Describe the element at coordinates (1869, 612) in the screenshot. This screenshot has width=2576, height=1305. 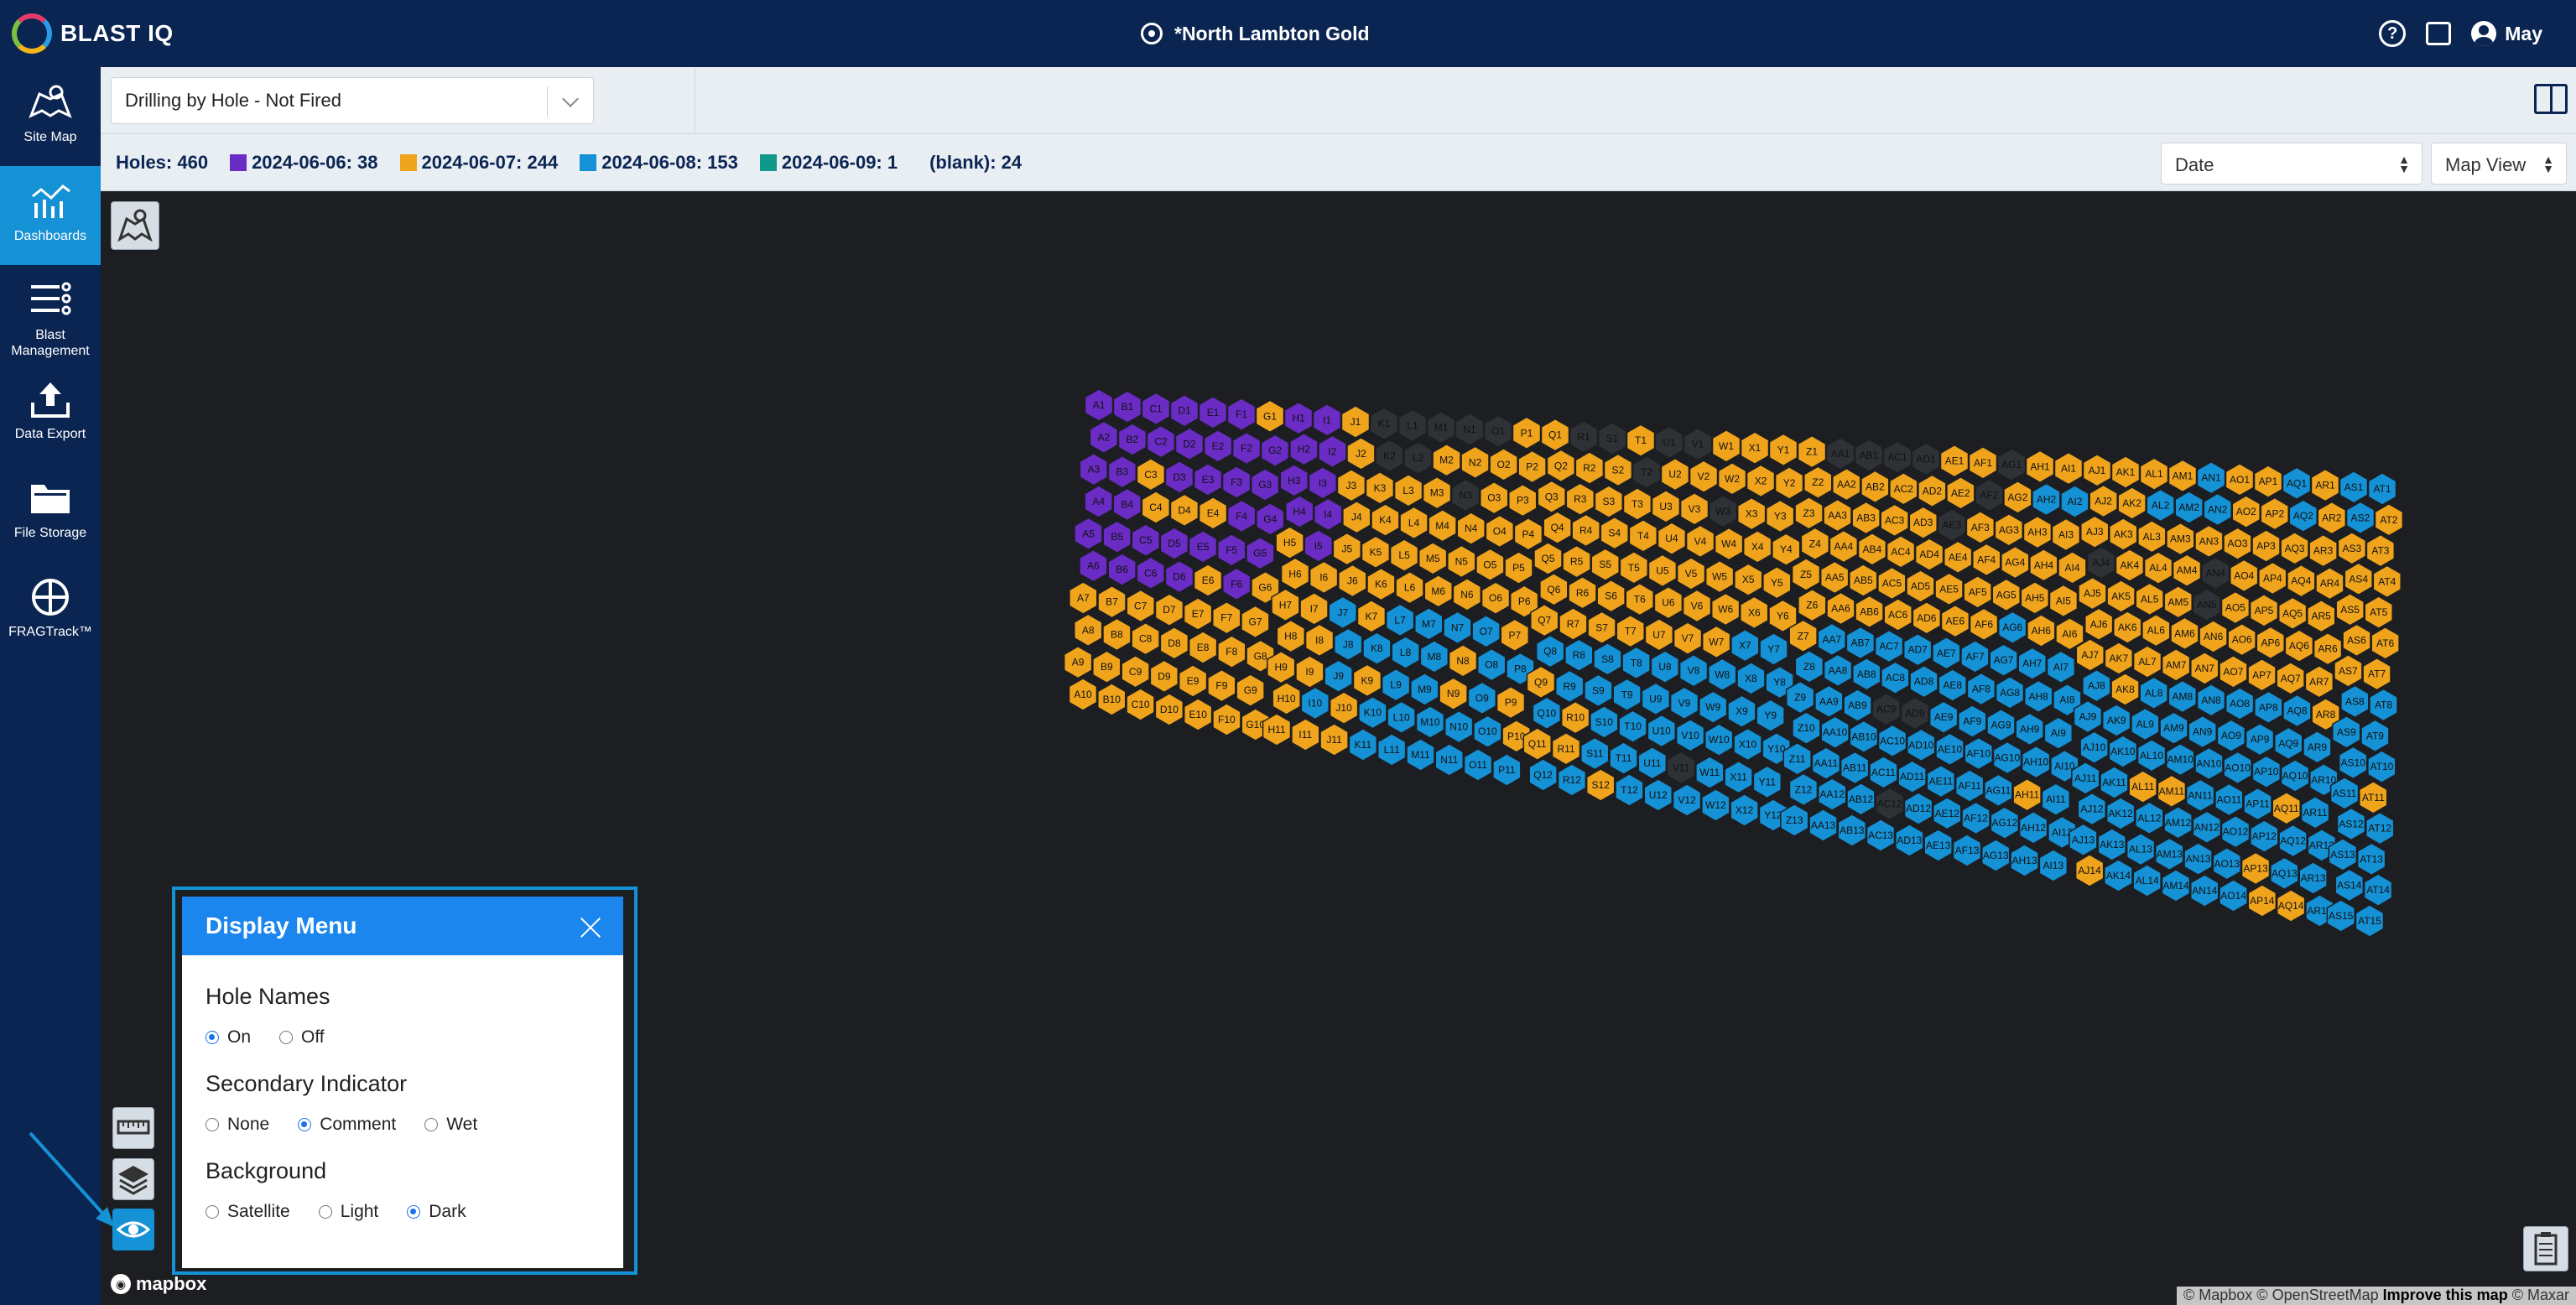
I see `blast-hole: AB6` at that location.